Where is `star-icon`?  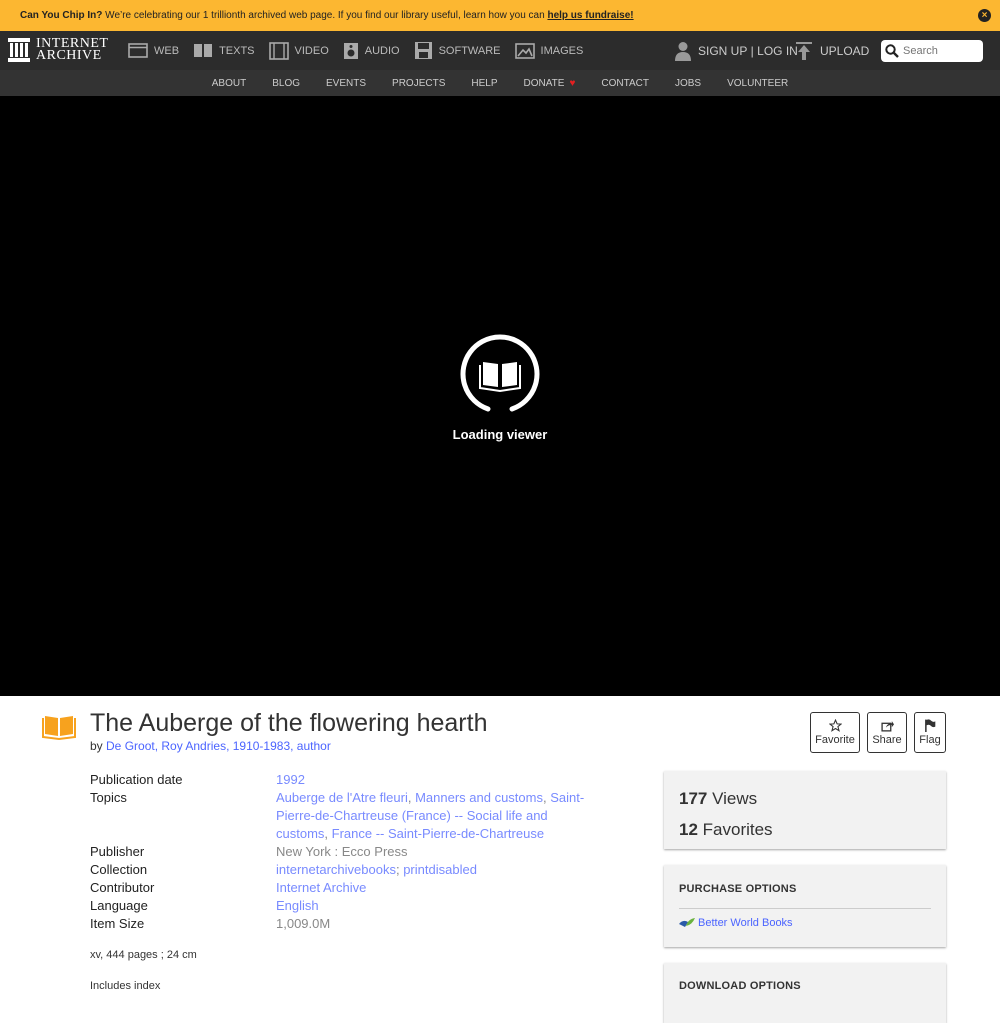 star-icon is located at coordinates (835, 725).